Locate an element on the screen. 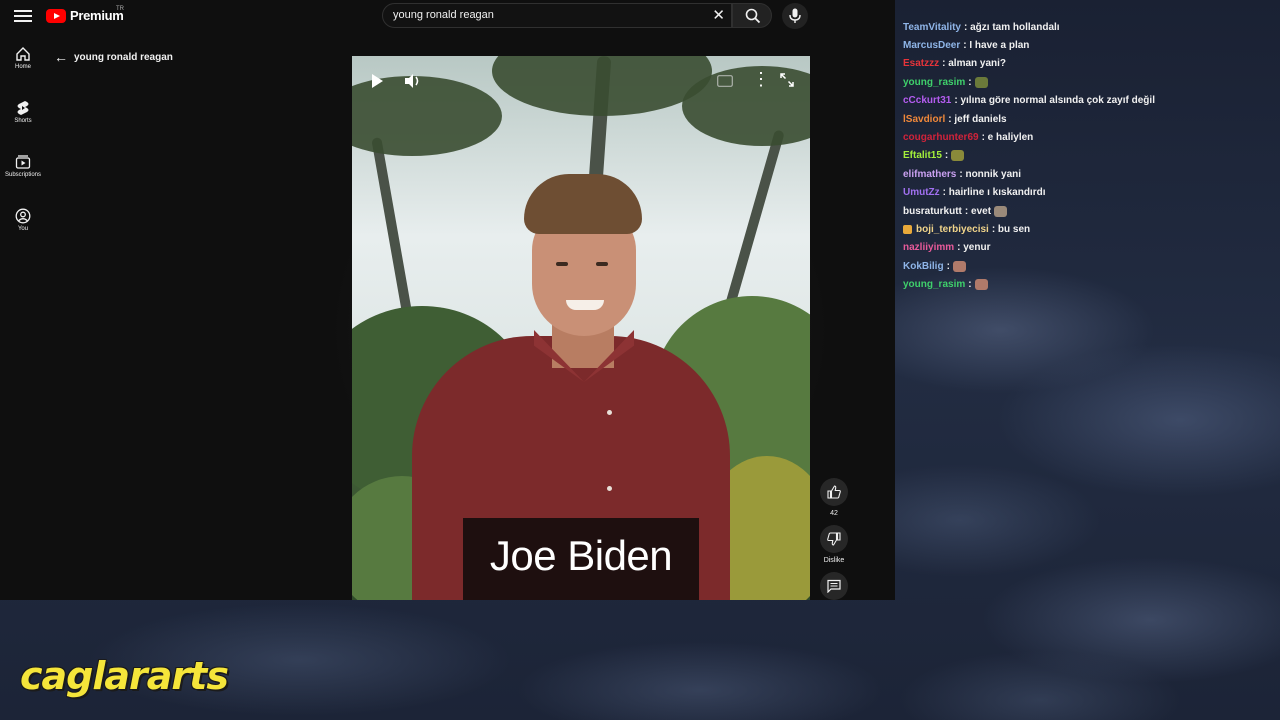 The height and width of the screenshot is (720, 1280). sidebar: Home Shorts Subscriptions You is located at coordinates (23, 148).